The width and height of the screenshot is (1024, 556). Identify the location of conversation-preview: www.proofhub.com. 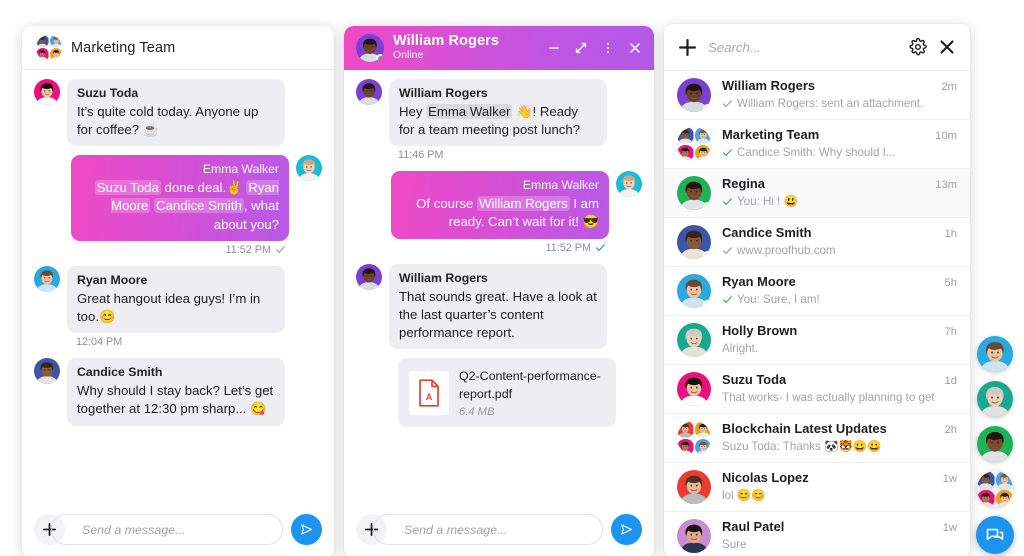
(828, 251).